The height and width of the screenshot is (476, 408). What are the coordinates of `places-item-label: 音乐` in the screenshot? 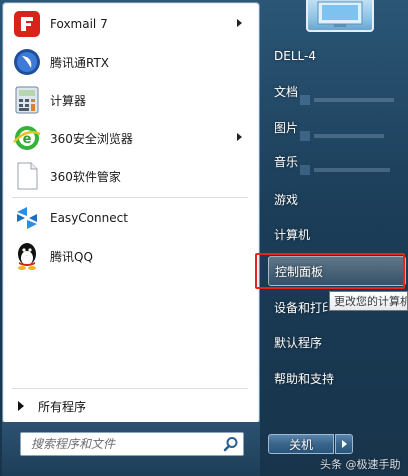 It's located at (286, 161).